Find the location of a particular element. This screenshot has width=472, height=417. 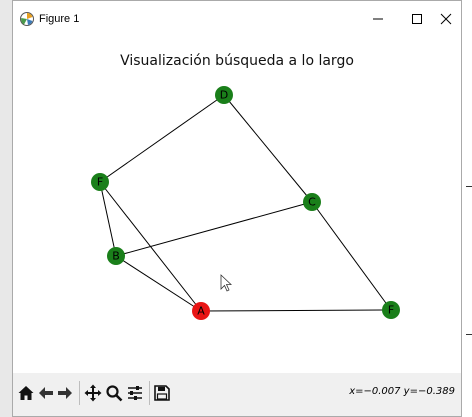

back-arrow-icon is located at coordinates (46, 393).